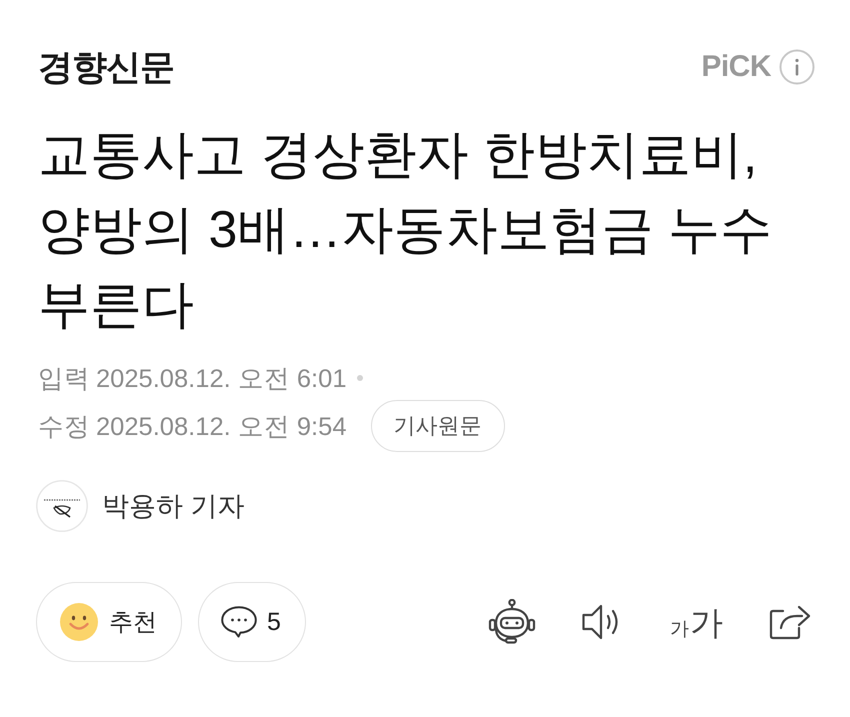 The height and width of the screenshot is (717, 850). Describe the element at coordinates (437, 426) in the screenshot. I see `original-article-button: 기사원문` at that location.